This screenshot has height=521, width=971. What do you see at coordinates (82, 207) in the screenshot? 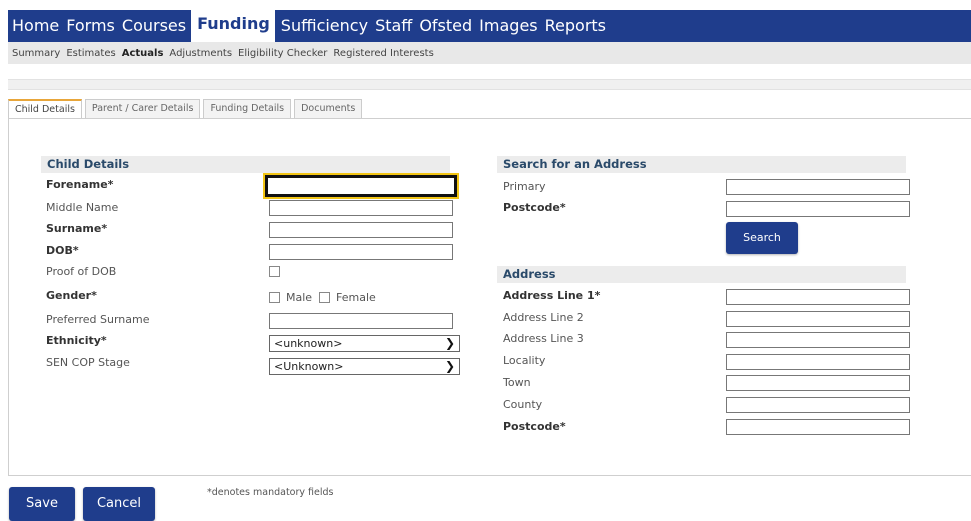
I see `middle-name-label: Middle Name` at bounding box center [82, 207].